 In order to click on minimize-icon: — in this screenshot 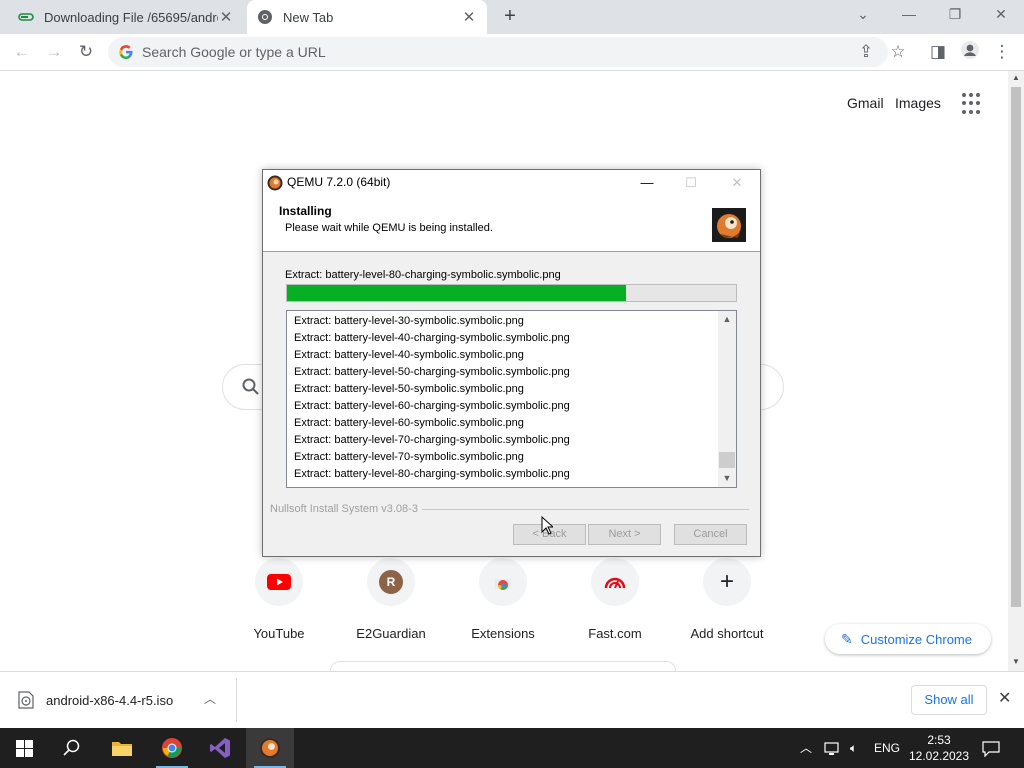, I will do `click(909, 15)`.